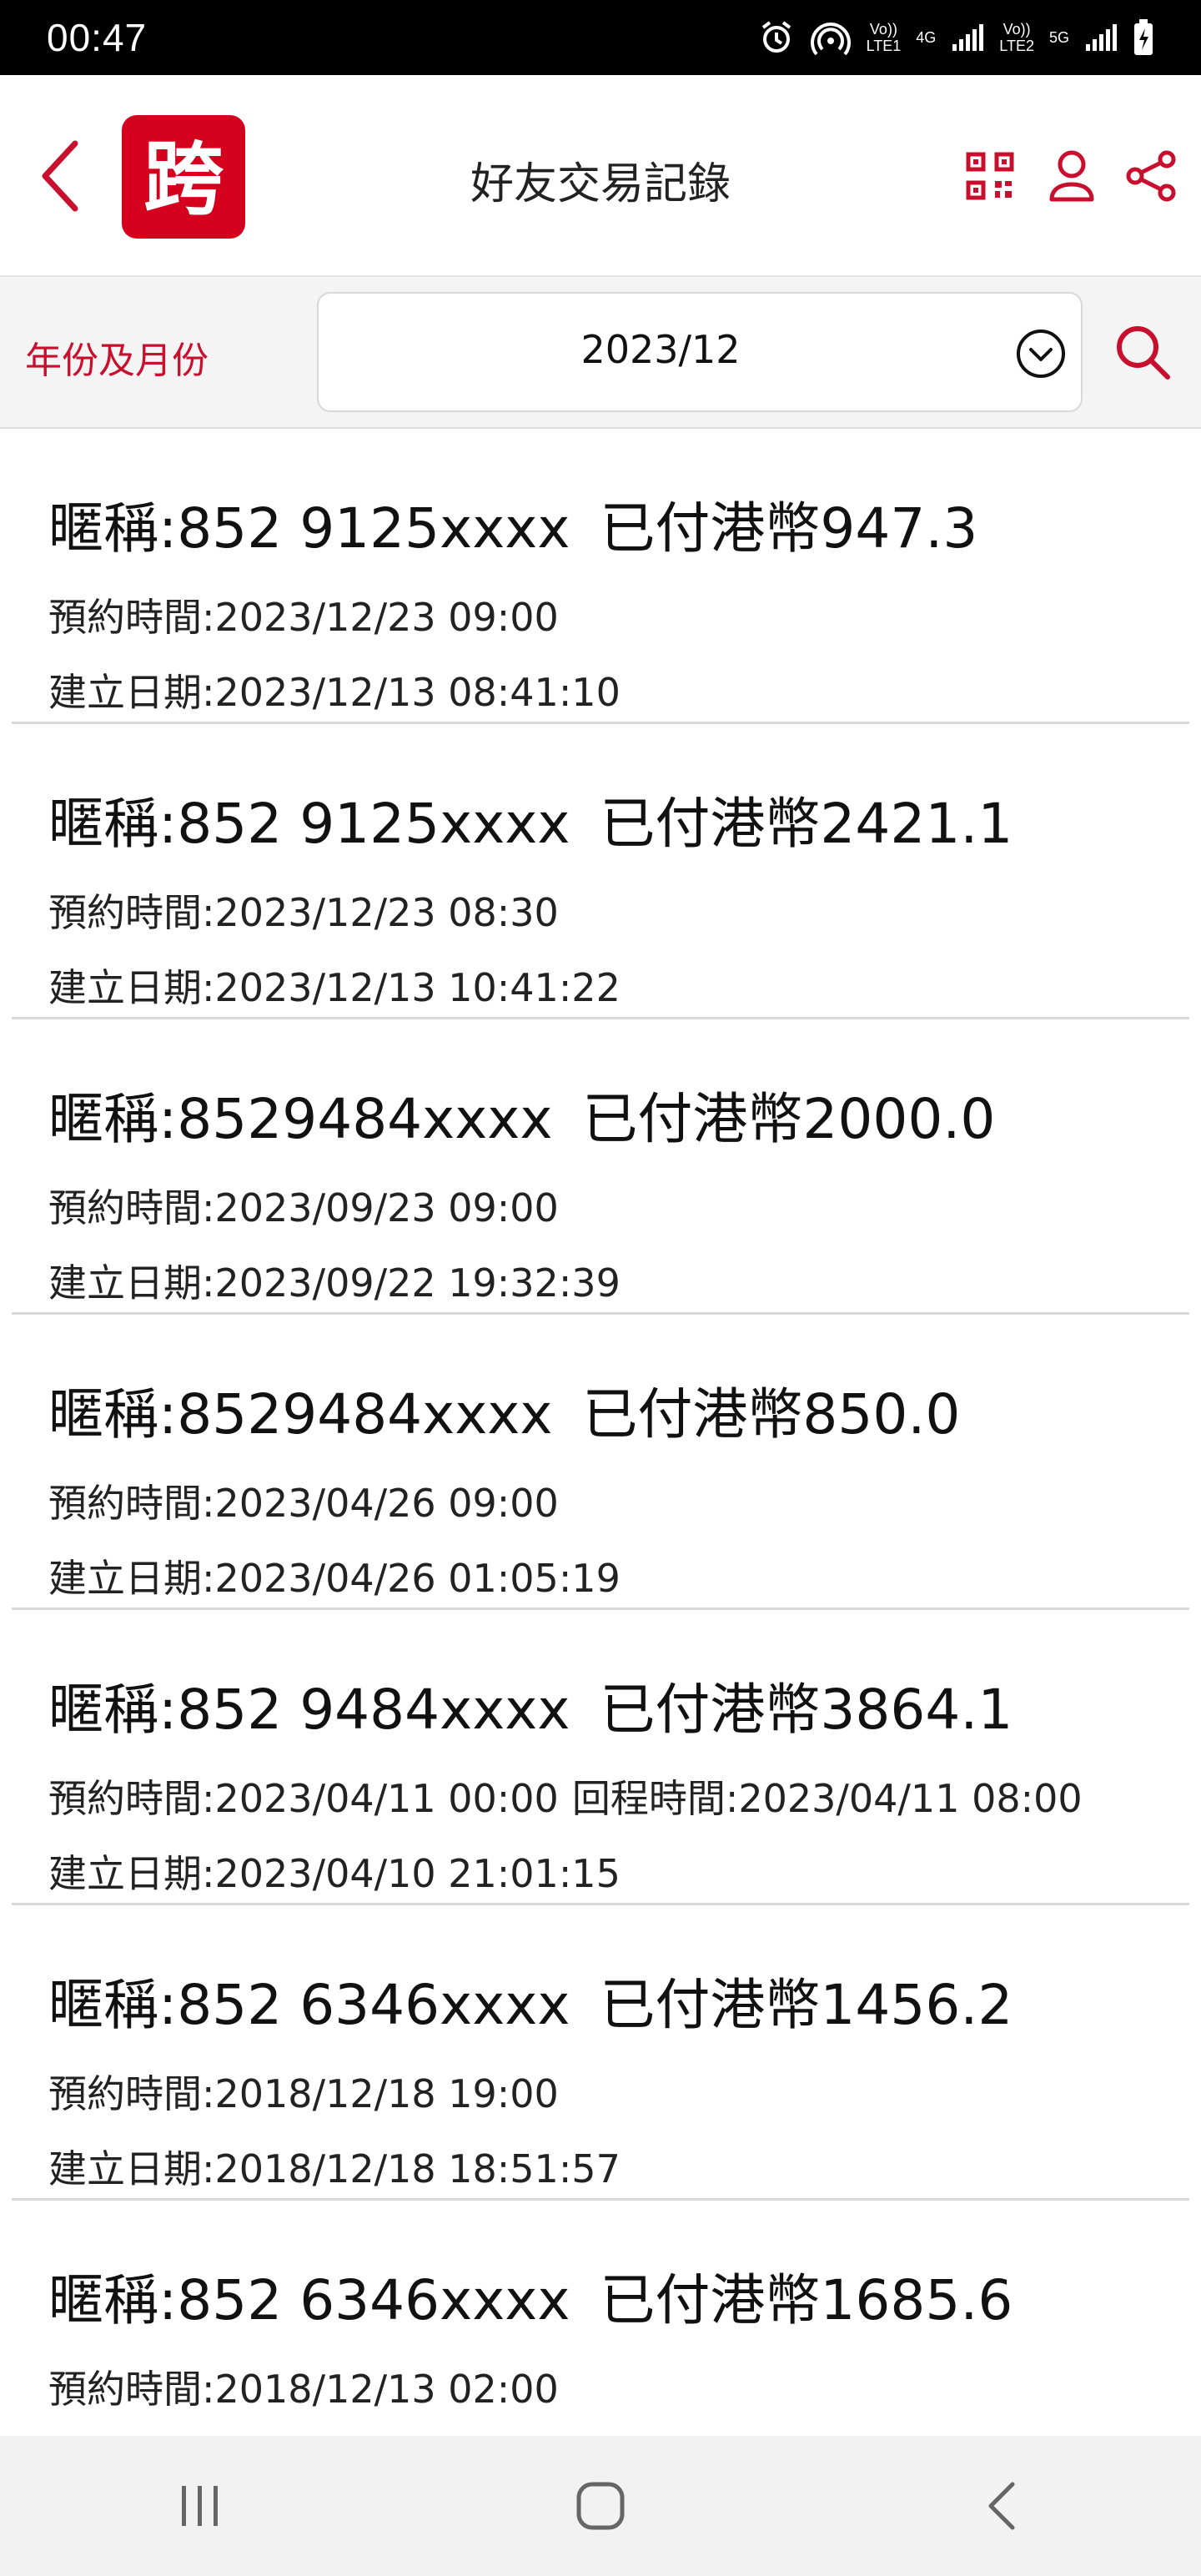  I want to click on record-title: 暱稱:852 9484xxxx 已付港幣3864.1, so click(531, 1705).